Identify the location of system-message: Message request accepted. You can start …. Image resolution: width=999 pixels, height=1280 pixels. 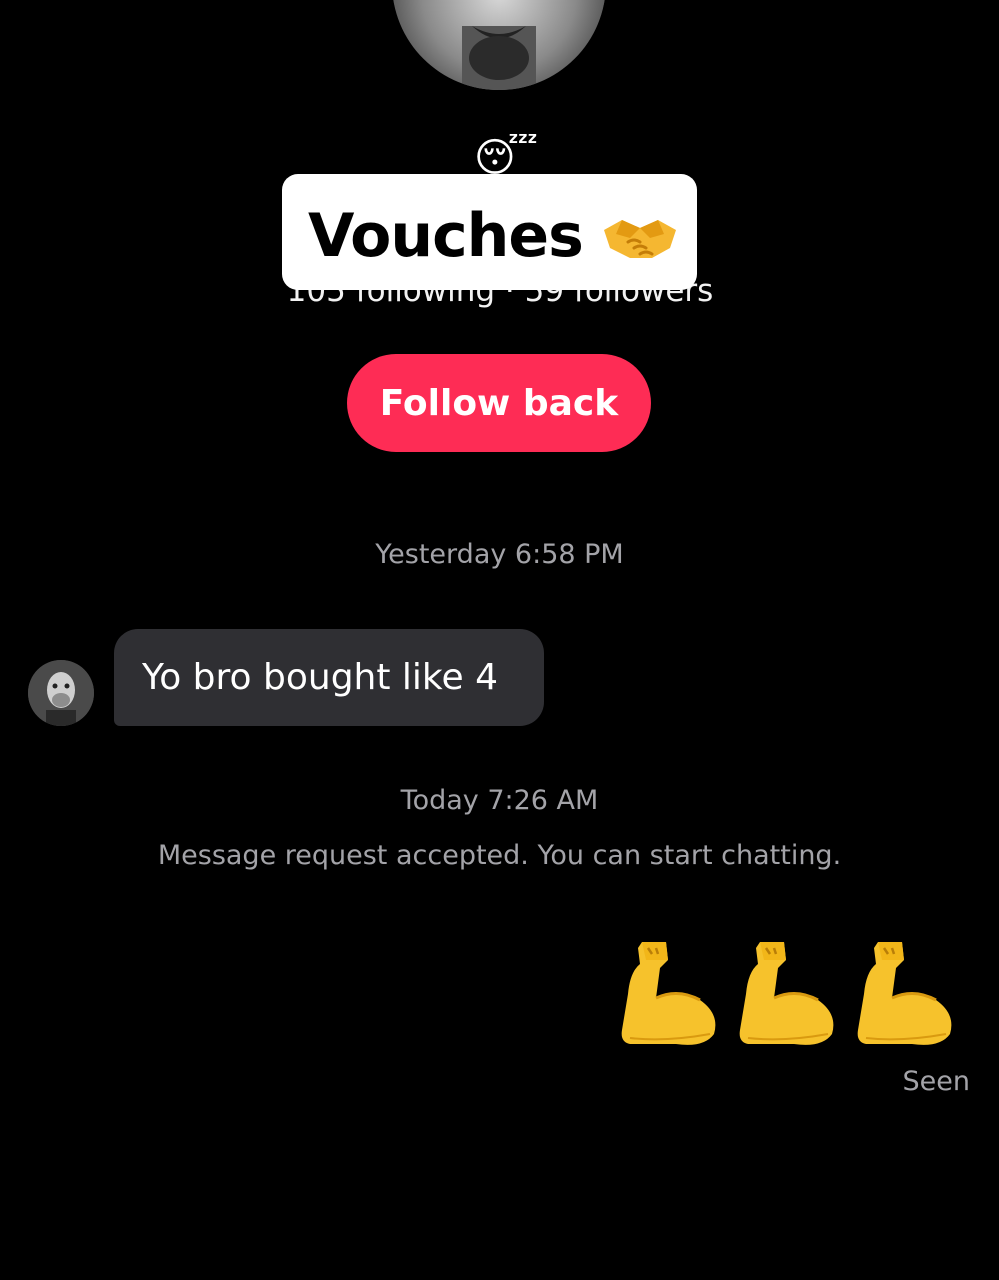
(499, 855).